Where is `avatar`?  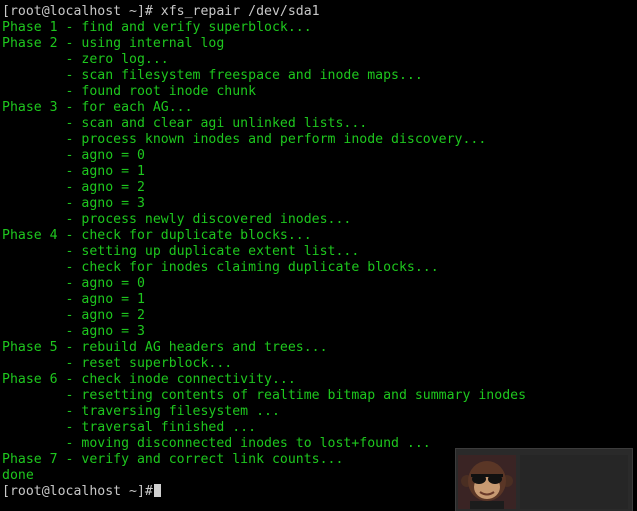 avatar is located at coordinates (487, 482).